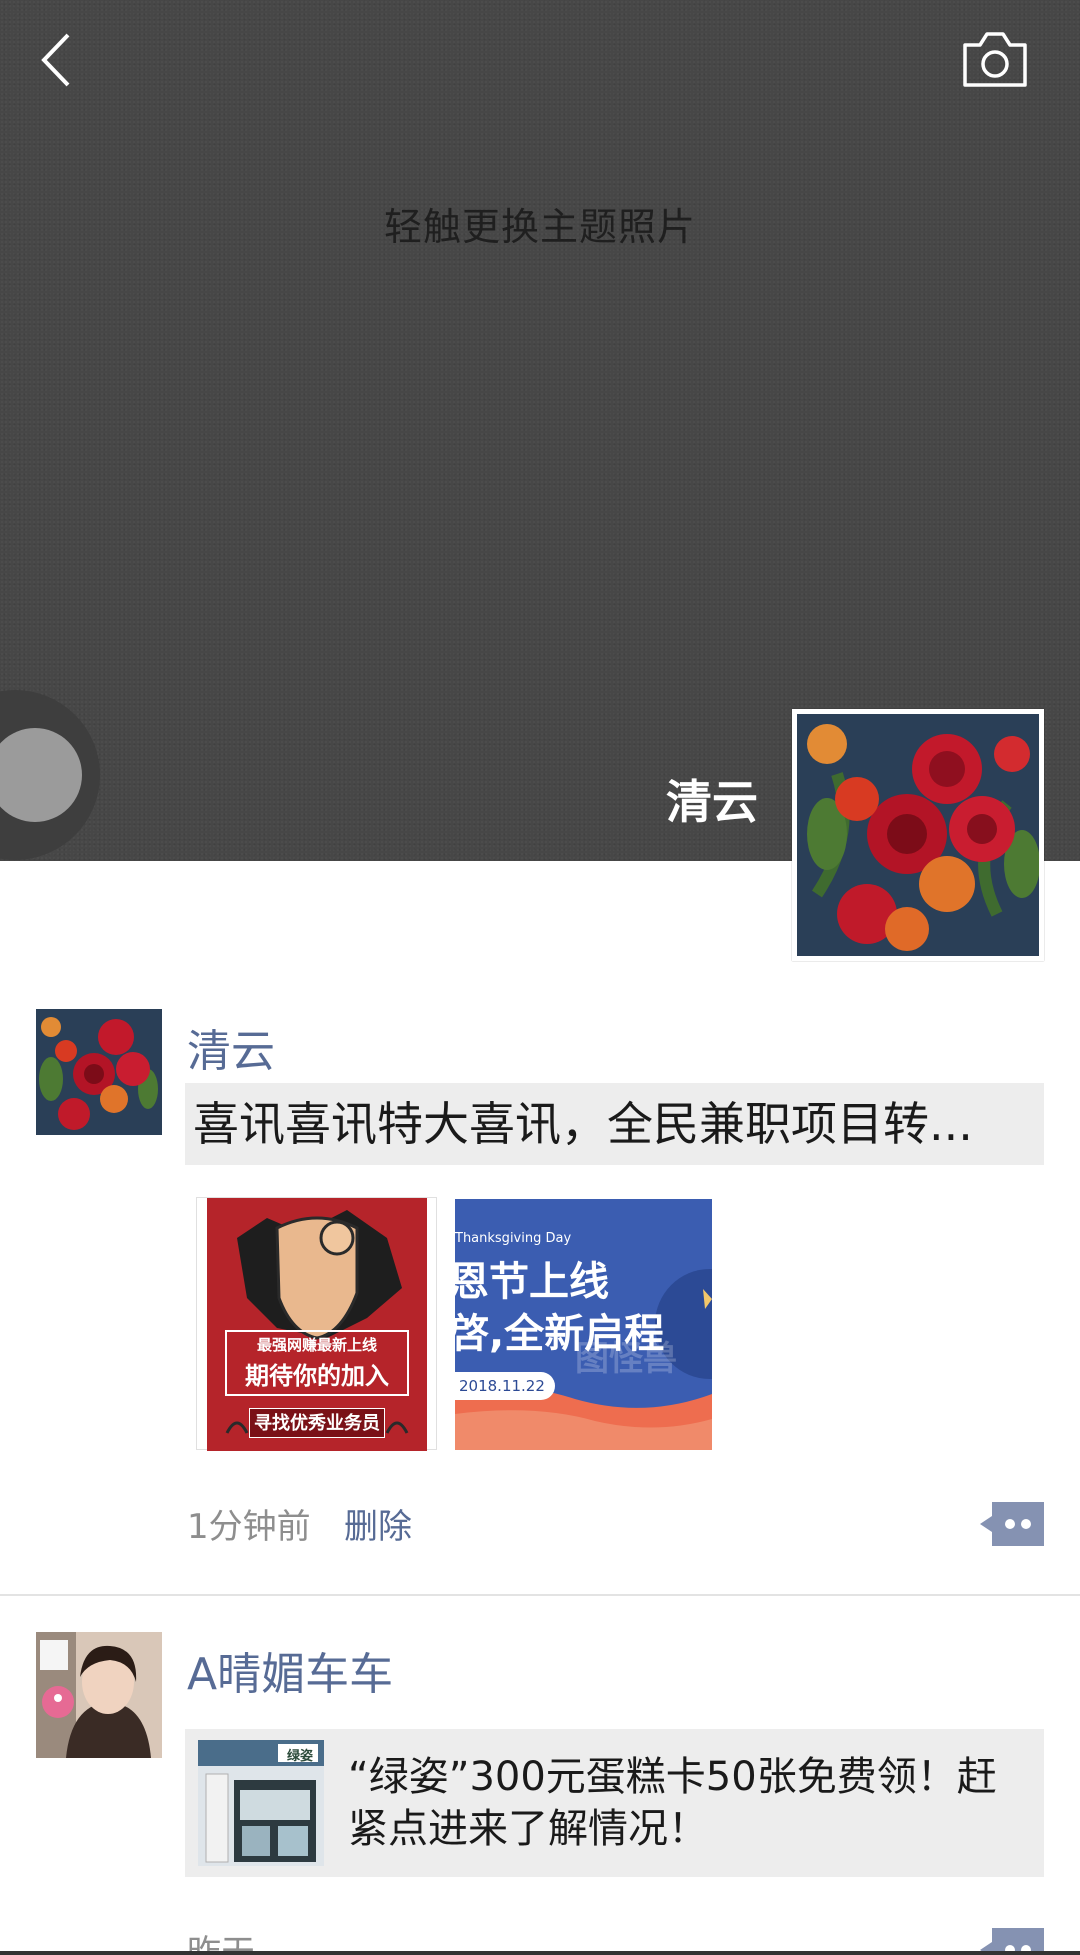  I want to click on more-dots-icon, so click(1012, 1524).